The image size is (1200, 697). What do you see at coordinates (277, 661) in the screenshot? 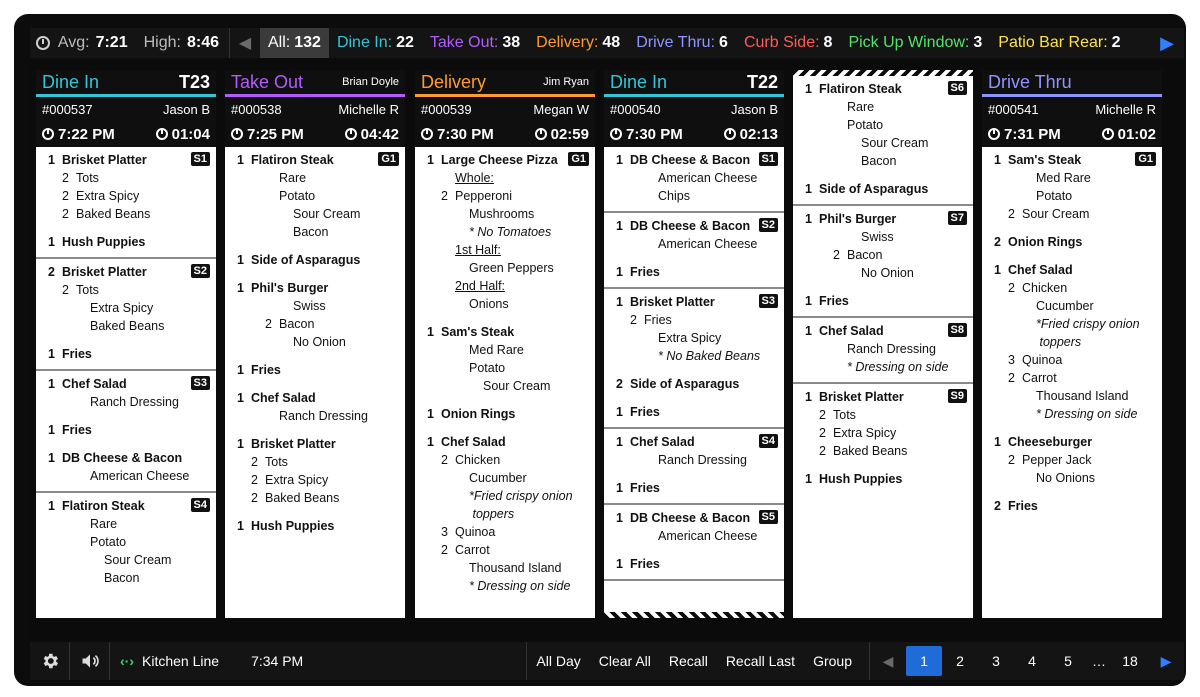
I see `current-time: 7:34 PM` at bounding box center [277, 661].